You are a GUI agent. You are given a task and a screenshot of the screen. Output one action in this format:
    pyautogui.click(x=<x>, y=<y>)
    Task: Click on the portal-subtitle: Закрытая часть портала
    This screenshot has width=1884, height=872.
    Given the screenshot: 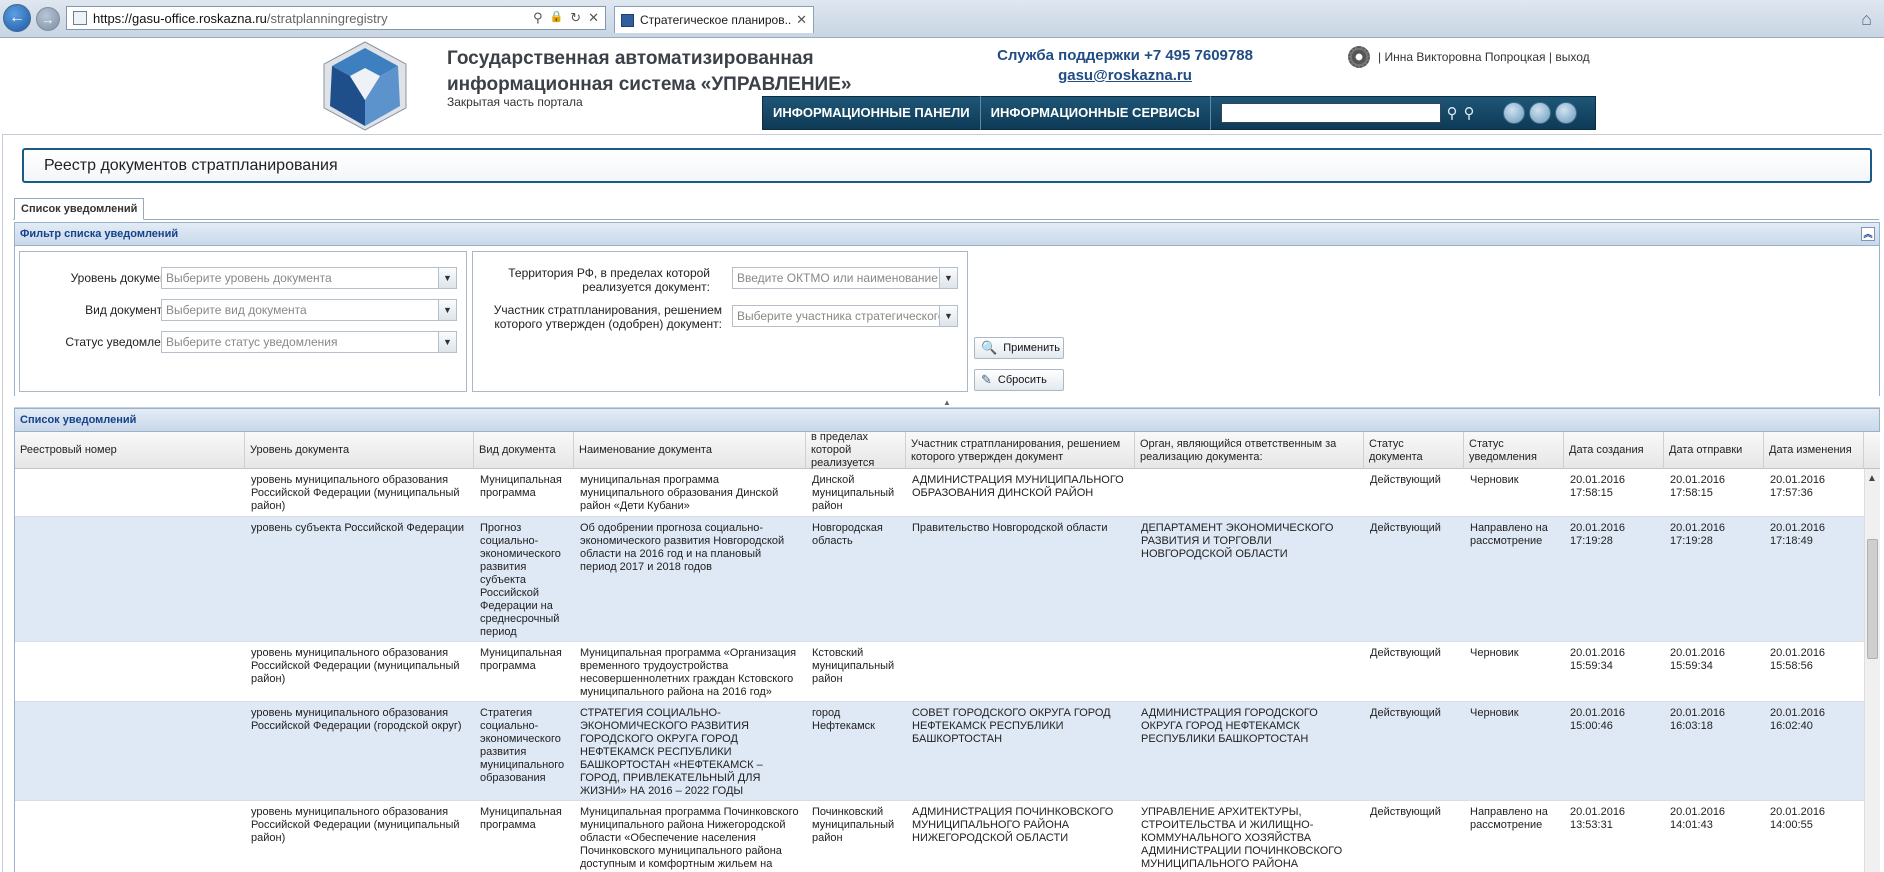 What is the action you would take?
    pyautogui.click(x=515, y=102)
    